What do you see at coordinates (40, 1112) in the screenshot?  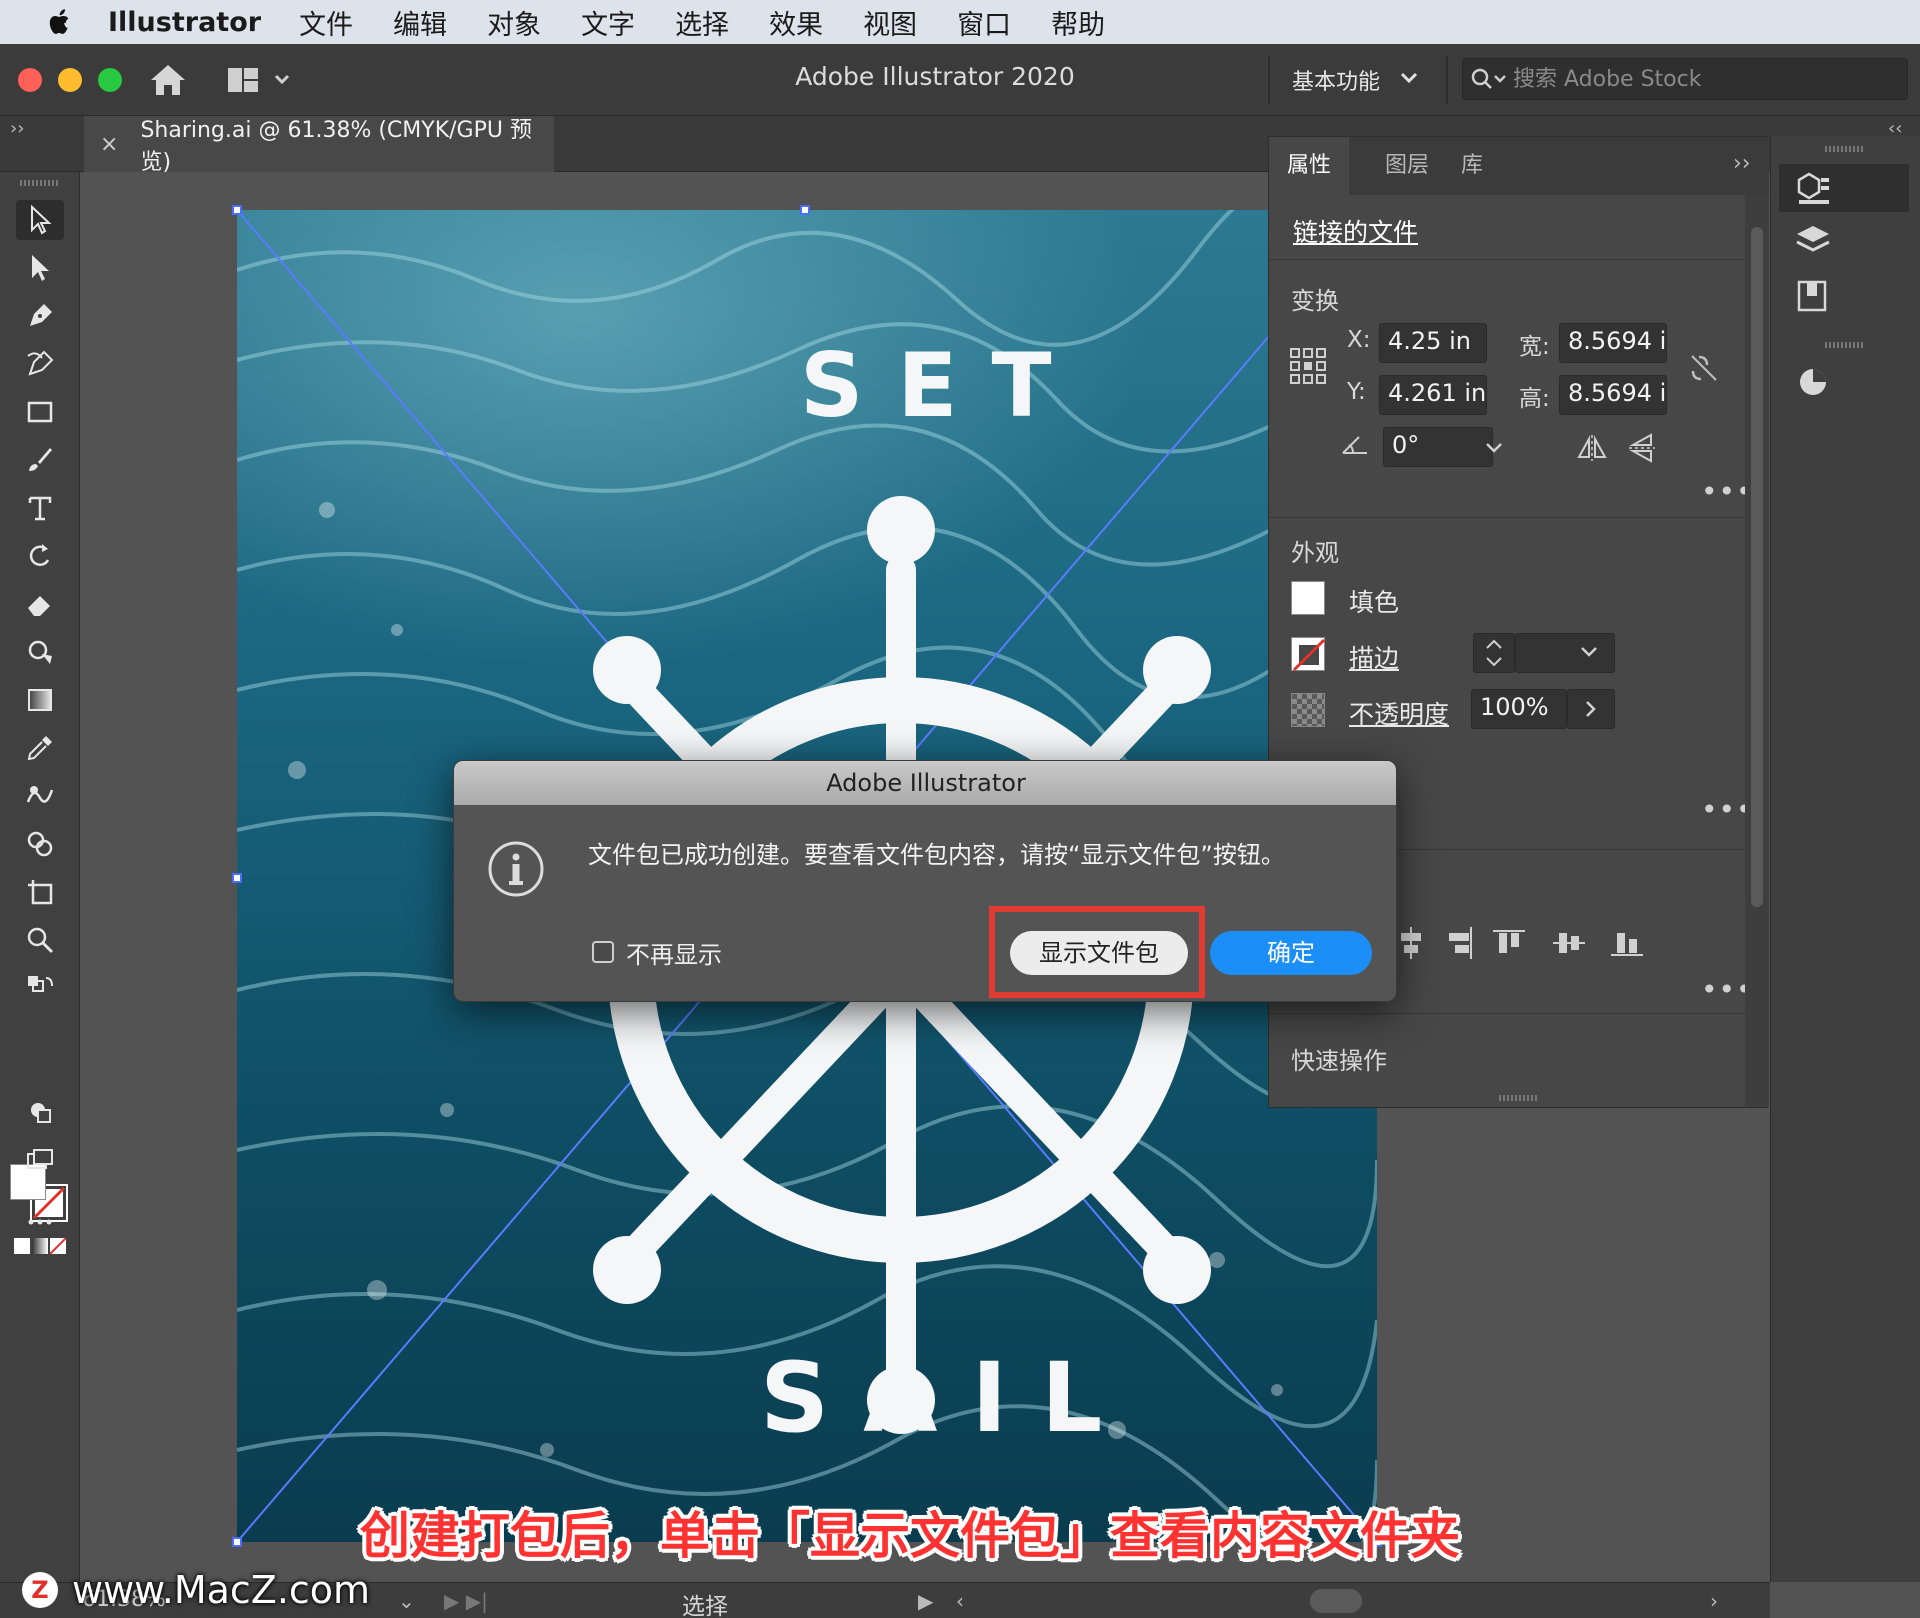 I see `drawing-mode-icon` at bounding box center [40, 1112].